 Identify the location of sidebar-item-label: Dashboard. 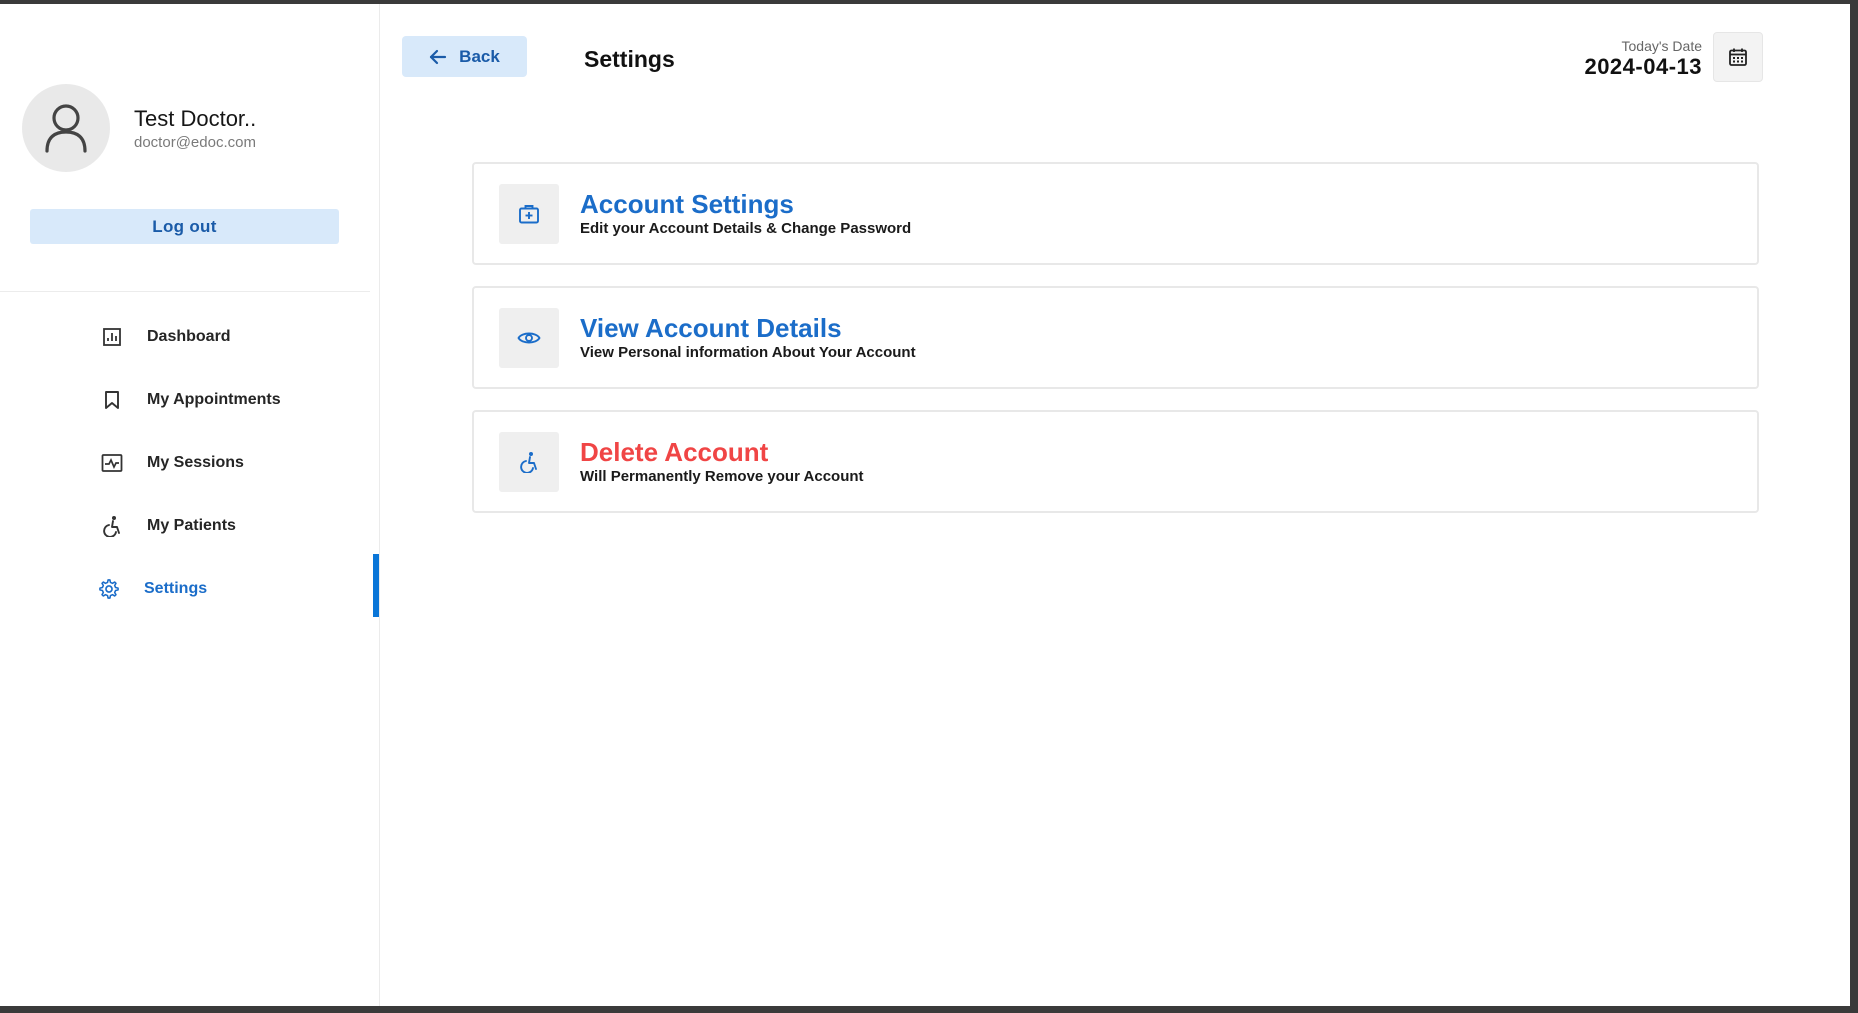
(189, 336).